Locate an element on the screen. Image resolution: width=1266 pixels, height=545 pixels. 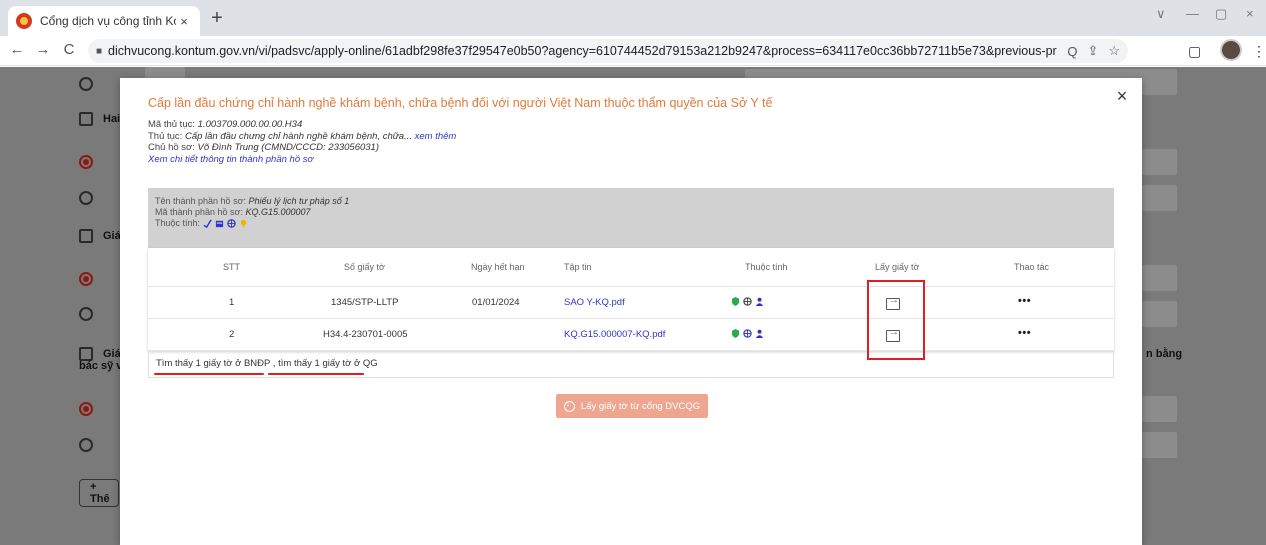
header-thao-tac: Thao tác is located at coordinates (1032, 267).